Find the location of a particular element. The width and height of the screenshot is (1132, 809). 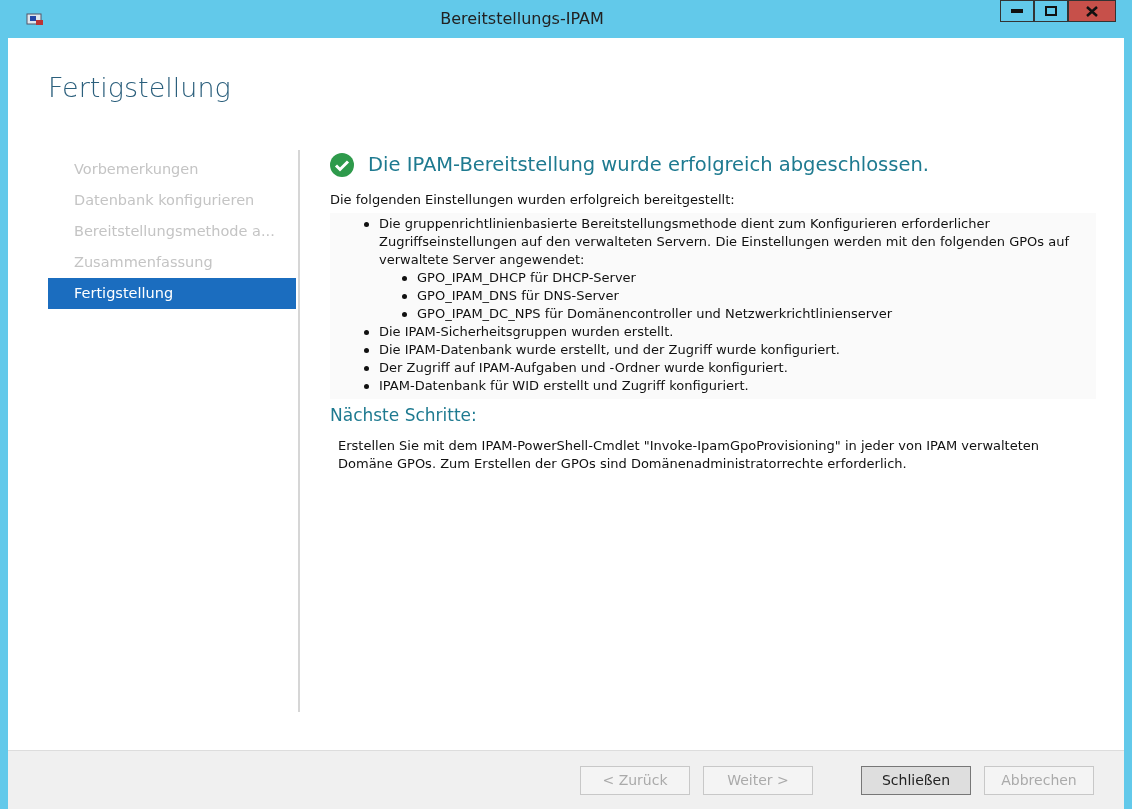

list-item: IPAM-Datenbank für WID erstellt und Zugriff konfiguriert. is located at coordinates (564, 386).